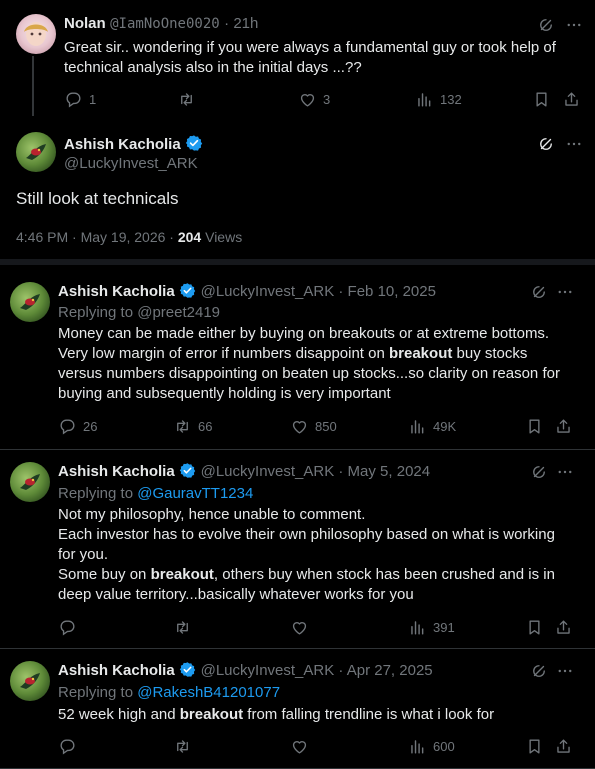 The width and height of the screenshot is (595, 769). I want to click on main-tweet-author: Ashish Kacholia, so click(134, 144).